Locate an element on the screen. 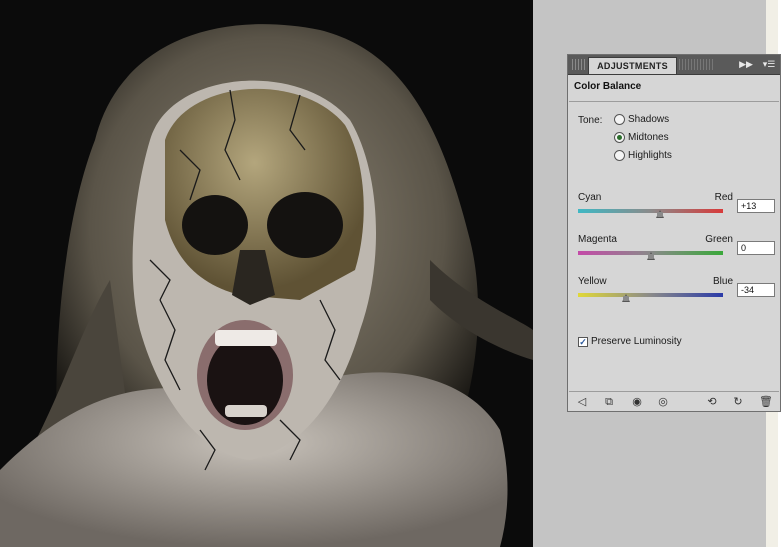  delete-icon: 🗑 is located at coordinates (766, 402).